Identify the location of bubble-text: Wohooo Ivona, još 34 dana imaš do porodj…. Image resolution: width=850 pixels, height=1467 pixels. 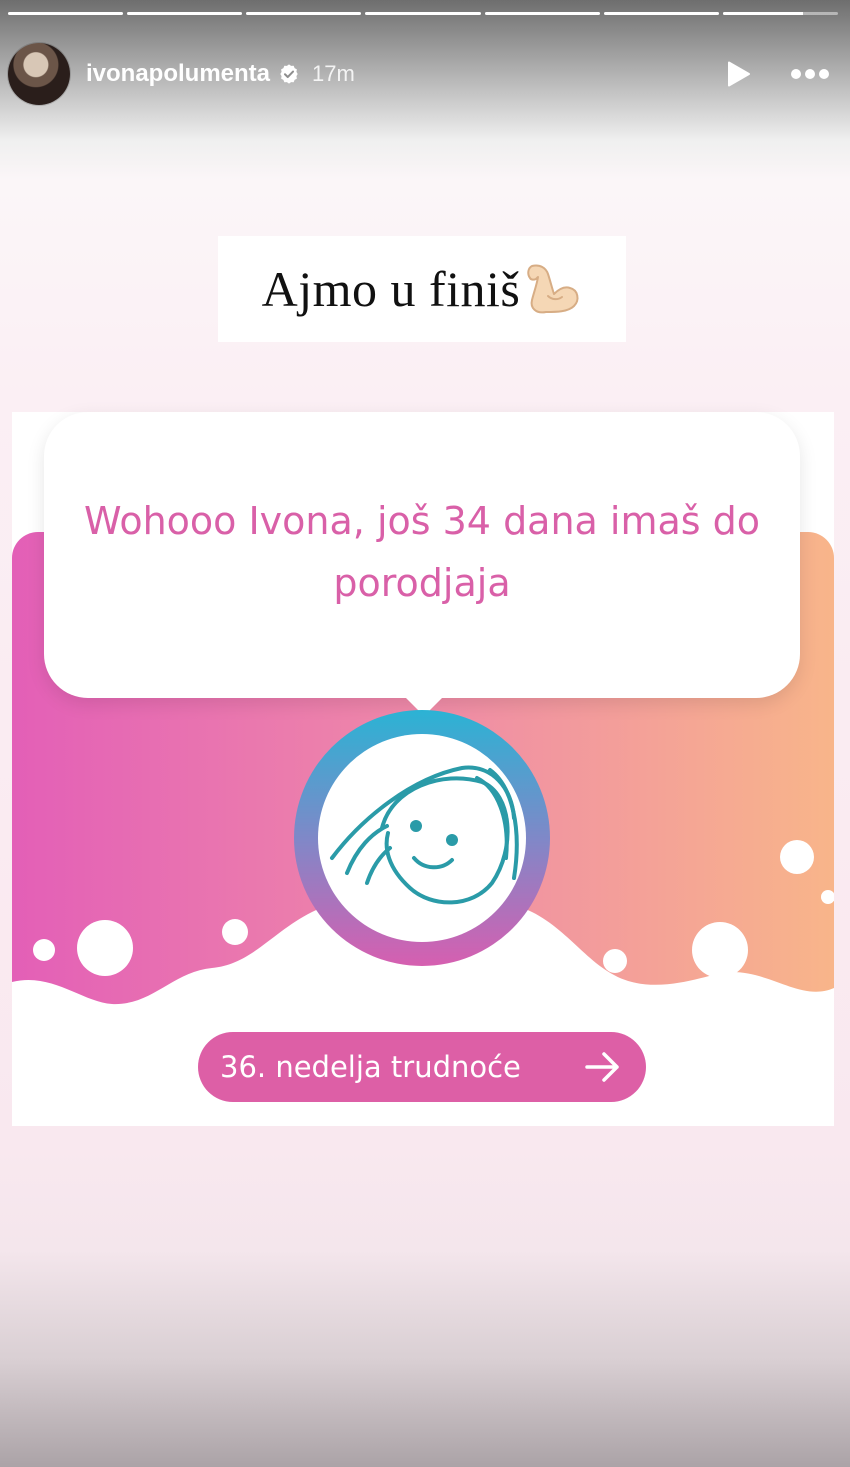
(422, 552).